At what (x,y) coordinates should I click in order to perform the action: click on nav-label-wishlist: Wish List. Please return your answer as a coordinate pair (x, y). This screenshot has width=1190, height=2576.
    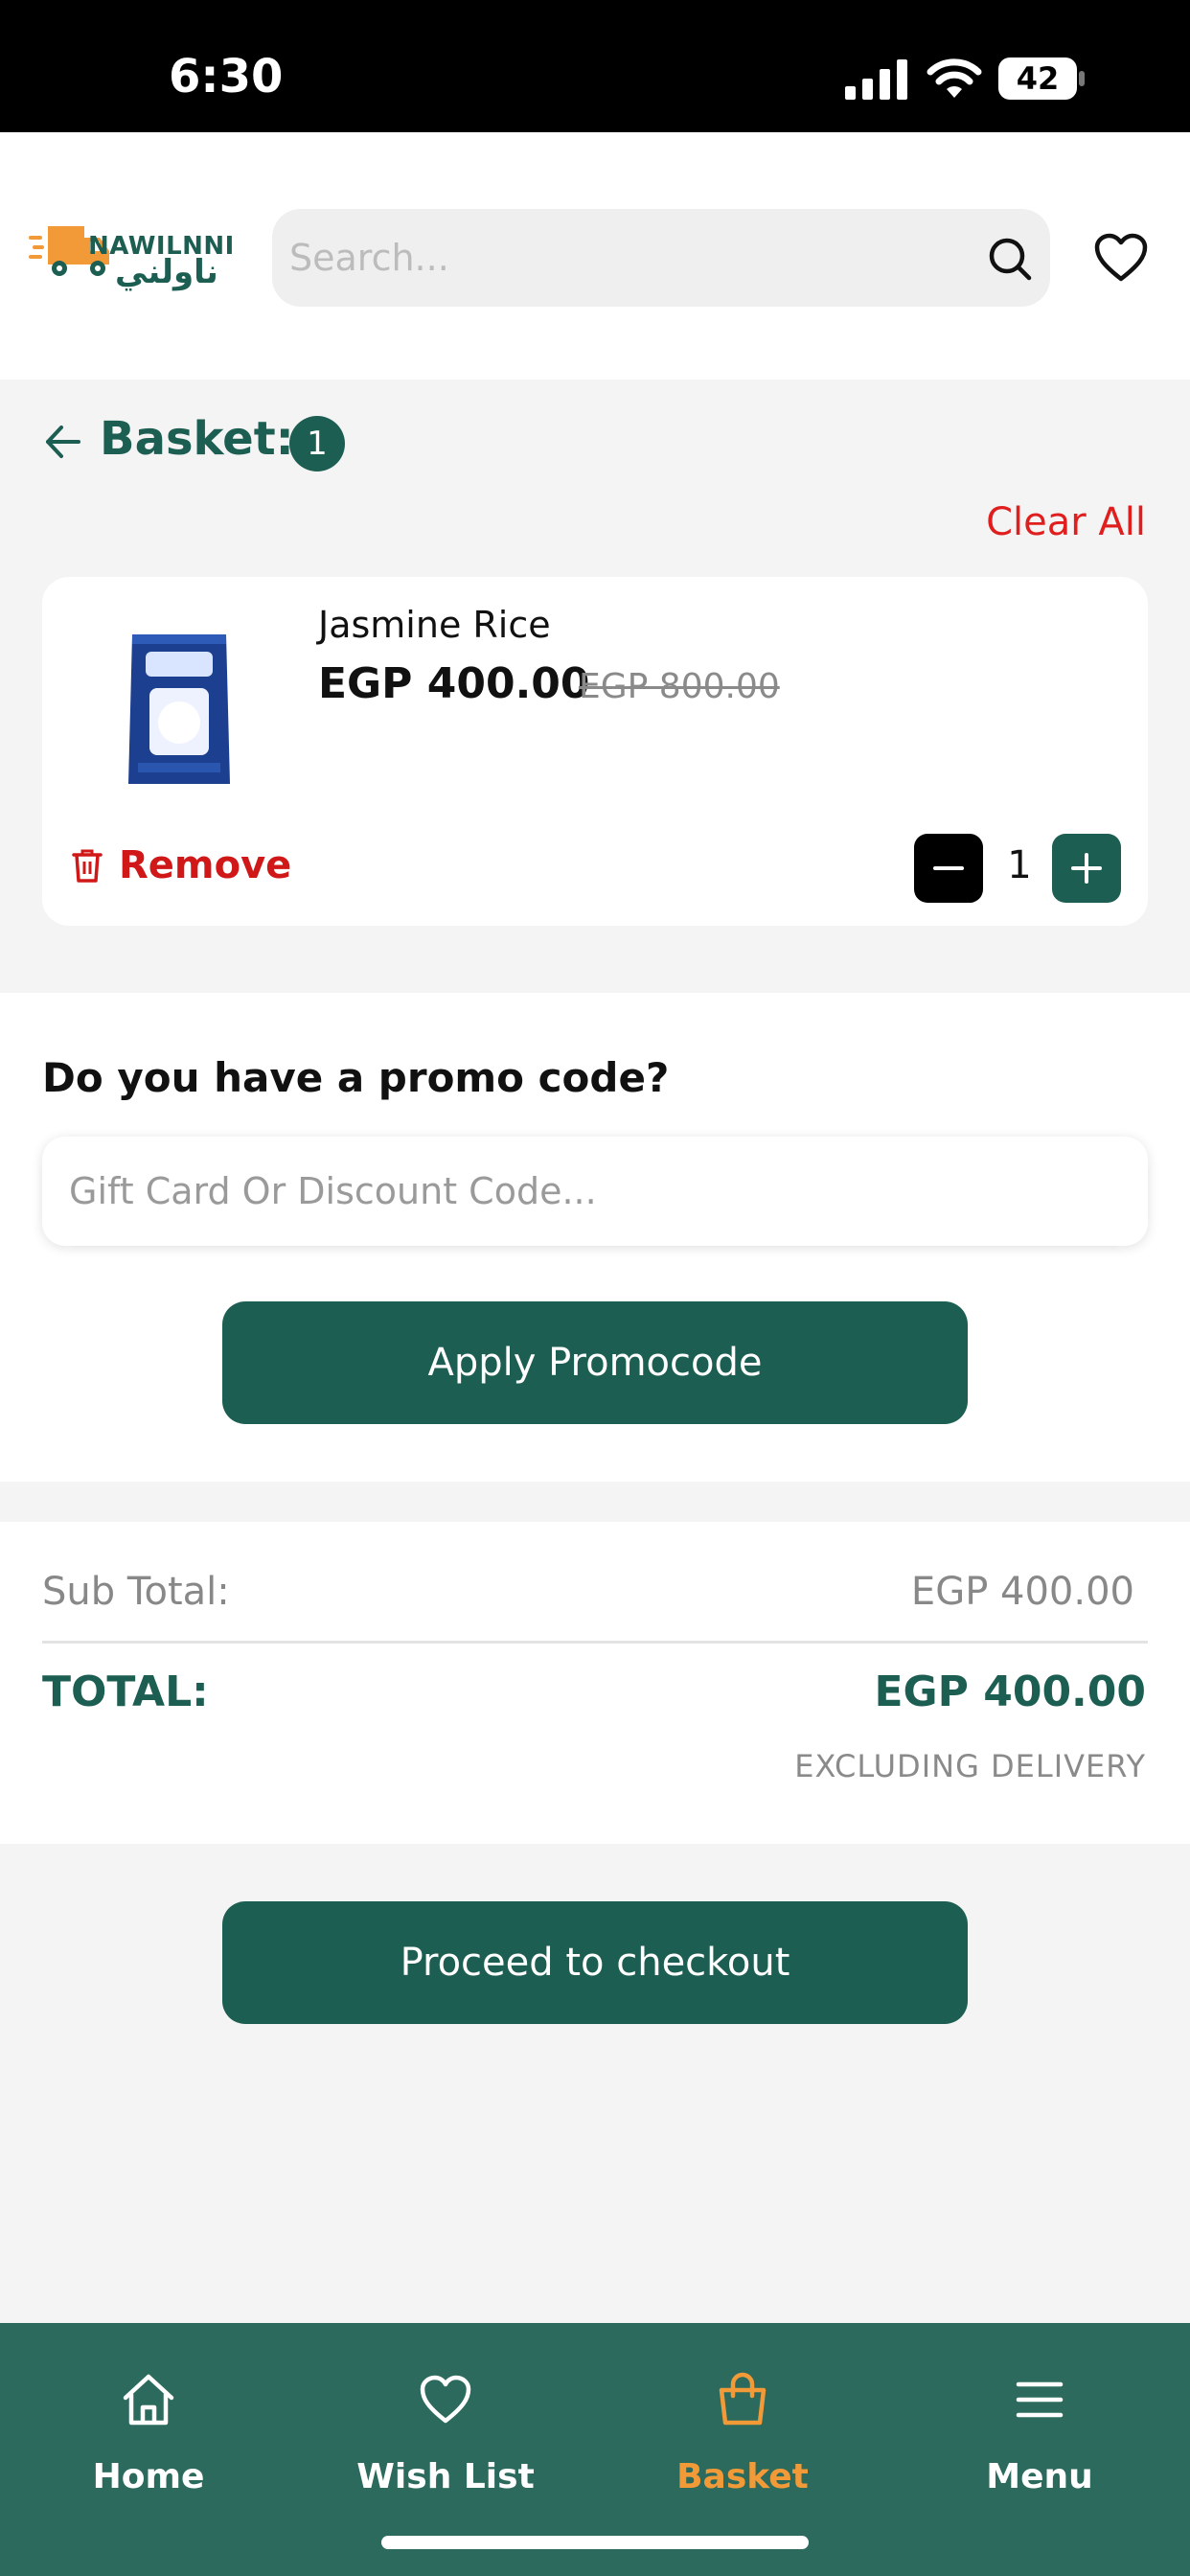
    Looking at the image, I should click on (445, 2476).